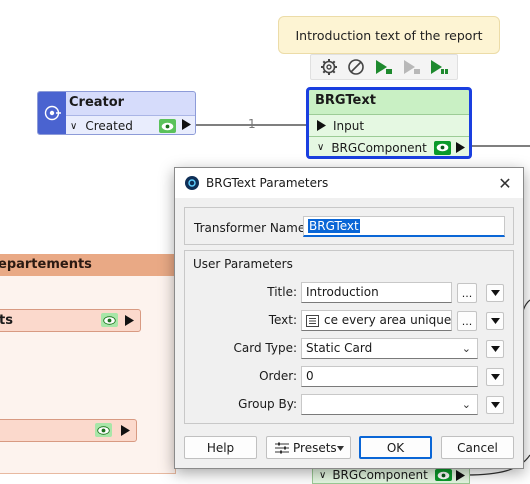  Describe the element at coordinates (321, 125) in the screenshot. I see `input-arrow-icon` at that location.